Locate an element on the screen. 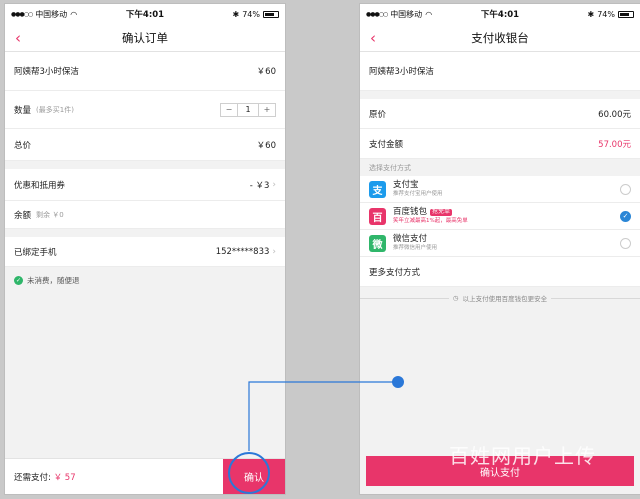 This screenshot has height=499, width=640. pay-amount-row: 支付金额 57.00元 is located at coordinates (500, 144).